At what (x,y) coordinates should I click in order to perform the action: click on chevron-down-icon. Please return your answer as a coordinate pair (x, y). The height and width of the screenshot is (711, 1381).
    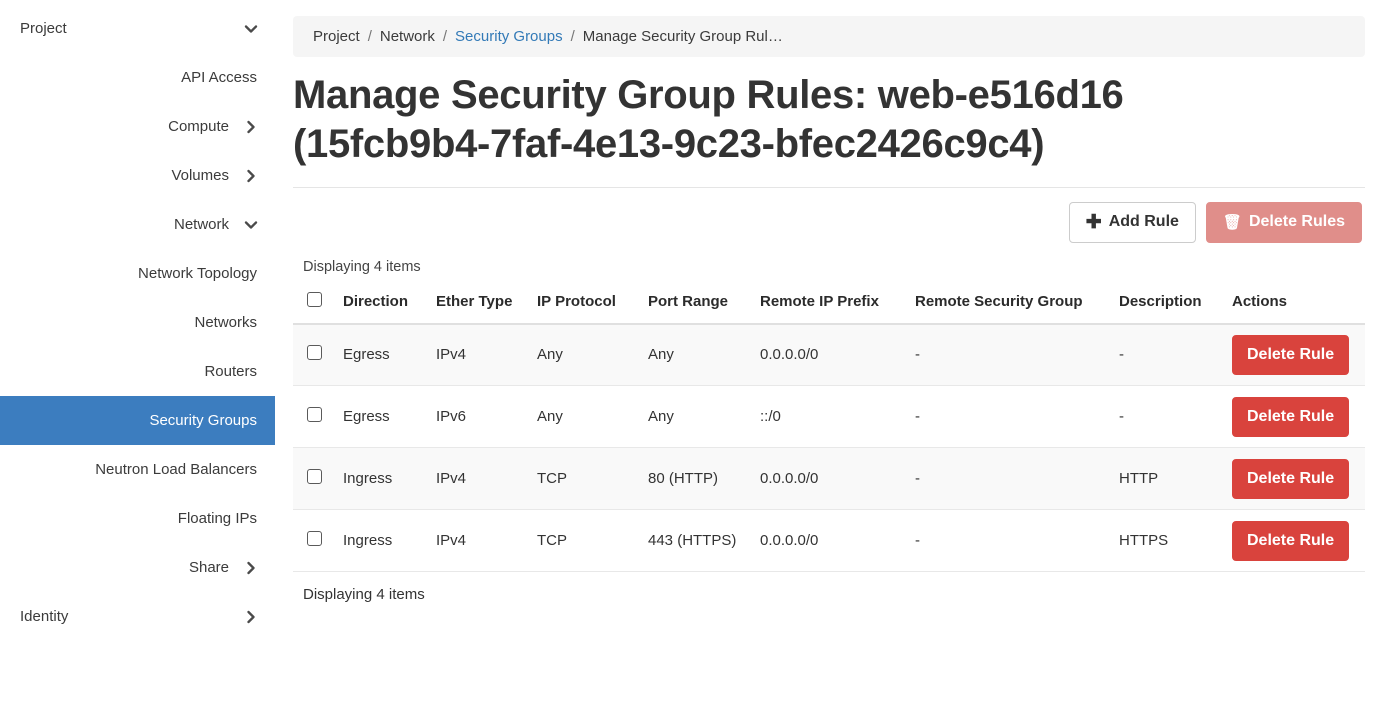
    Looking at the image, I should click on (251, 225).